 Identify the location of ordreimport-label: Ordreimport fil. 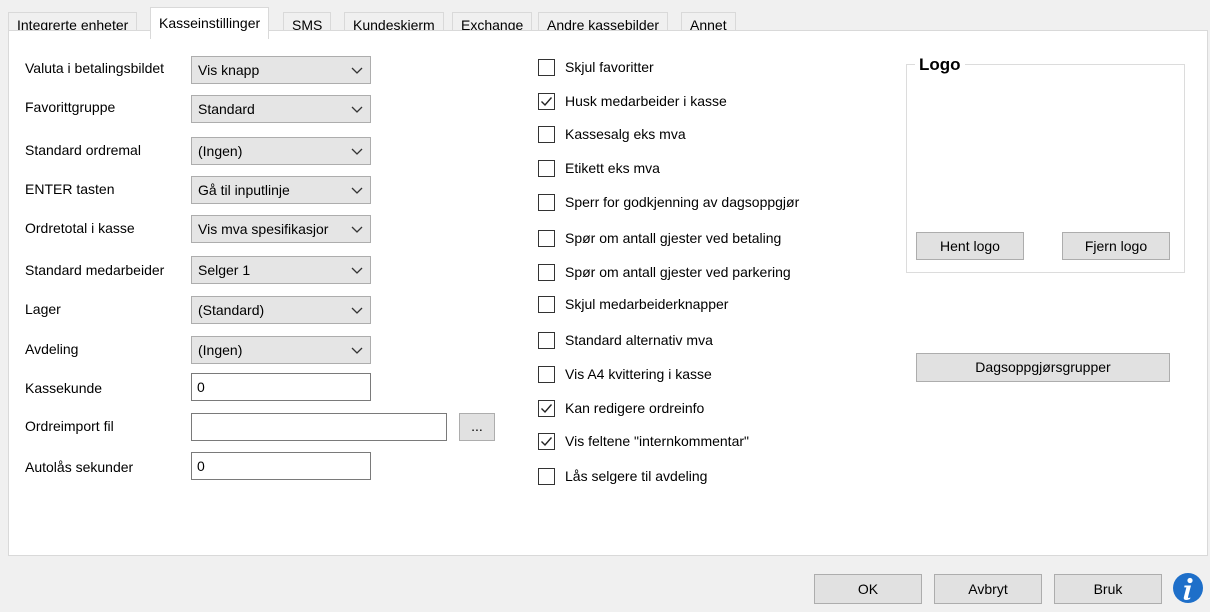
(69, 426).